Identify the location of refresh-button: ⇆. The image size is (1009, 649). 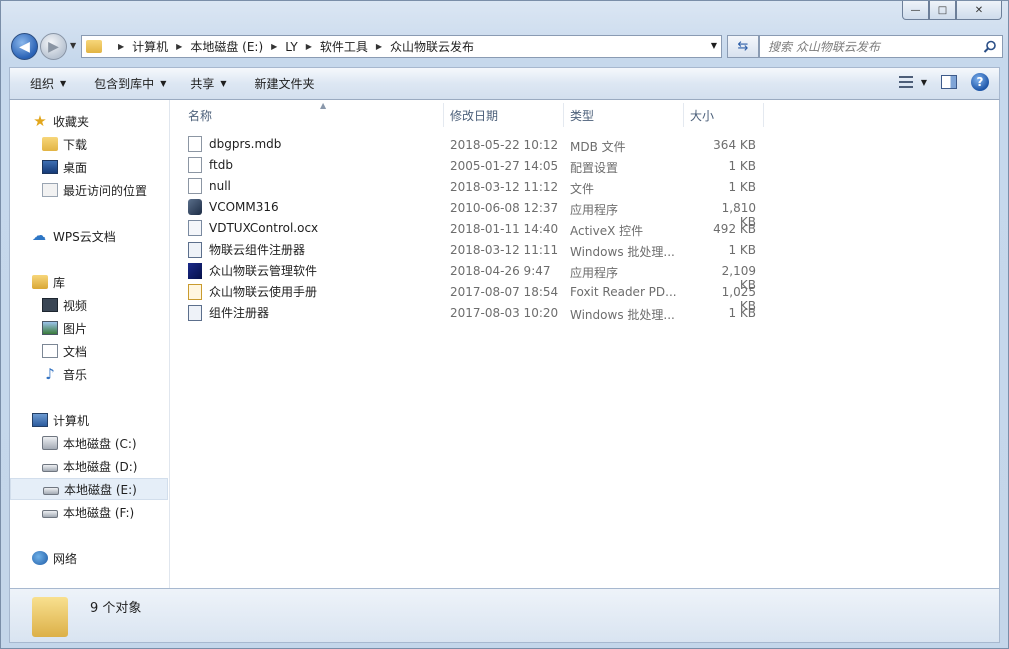
(743, 46).